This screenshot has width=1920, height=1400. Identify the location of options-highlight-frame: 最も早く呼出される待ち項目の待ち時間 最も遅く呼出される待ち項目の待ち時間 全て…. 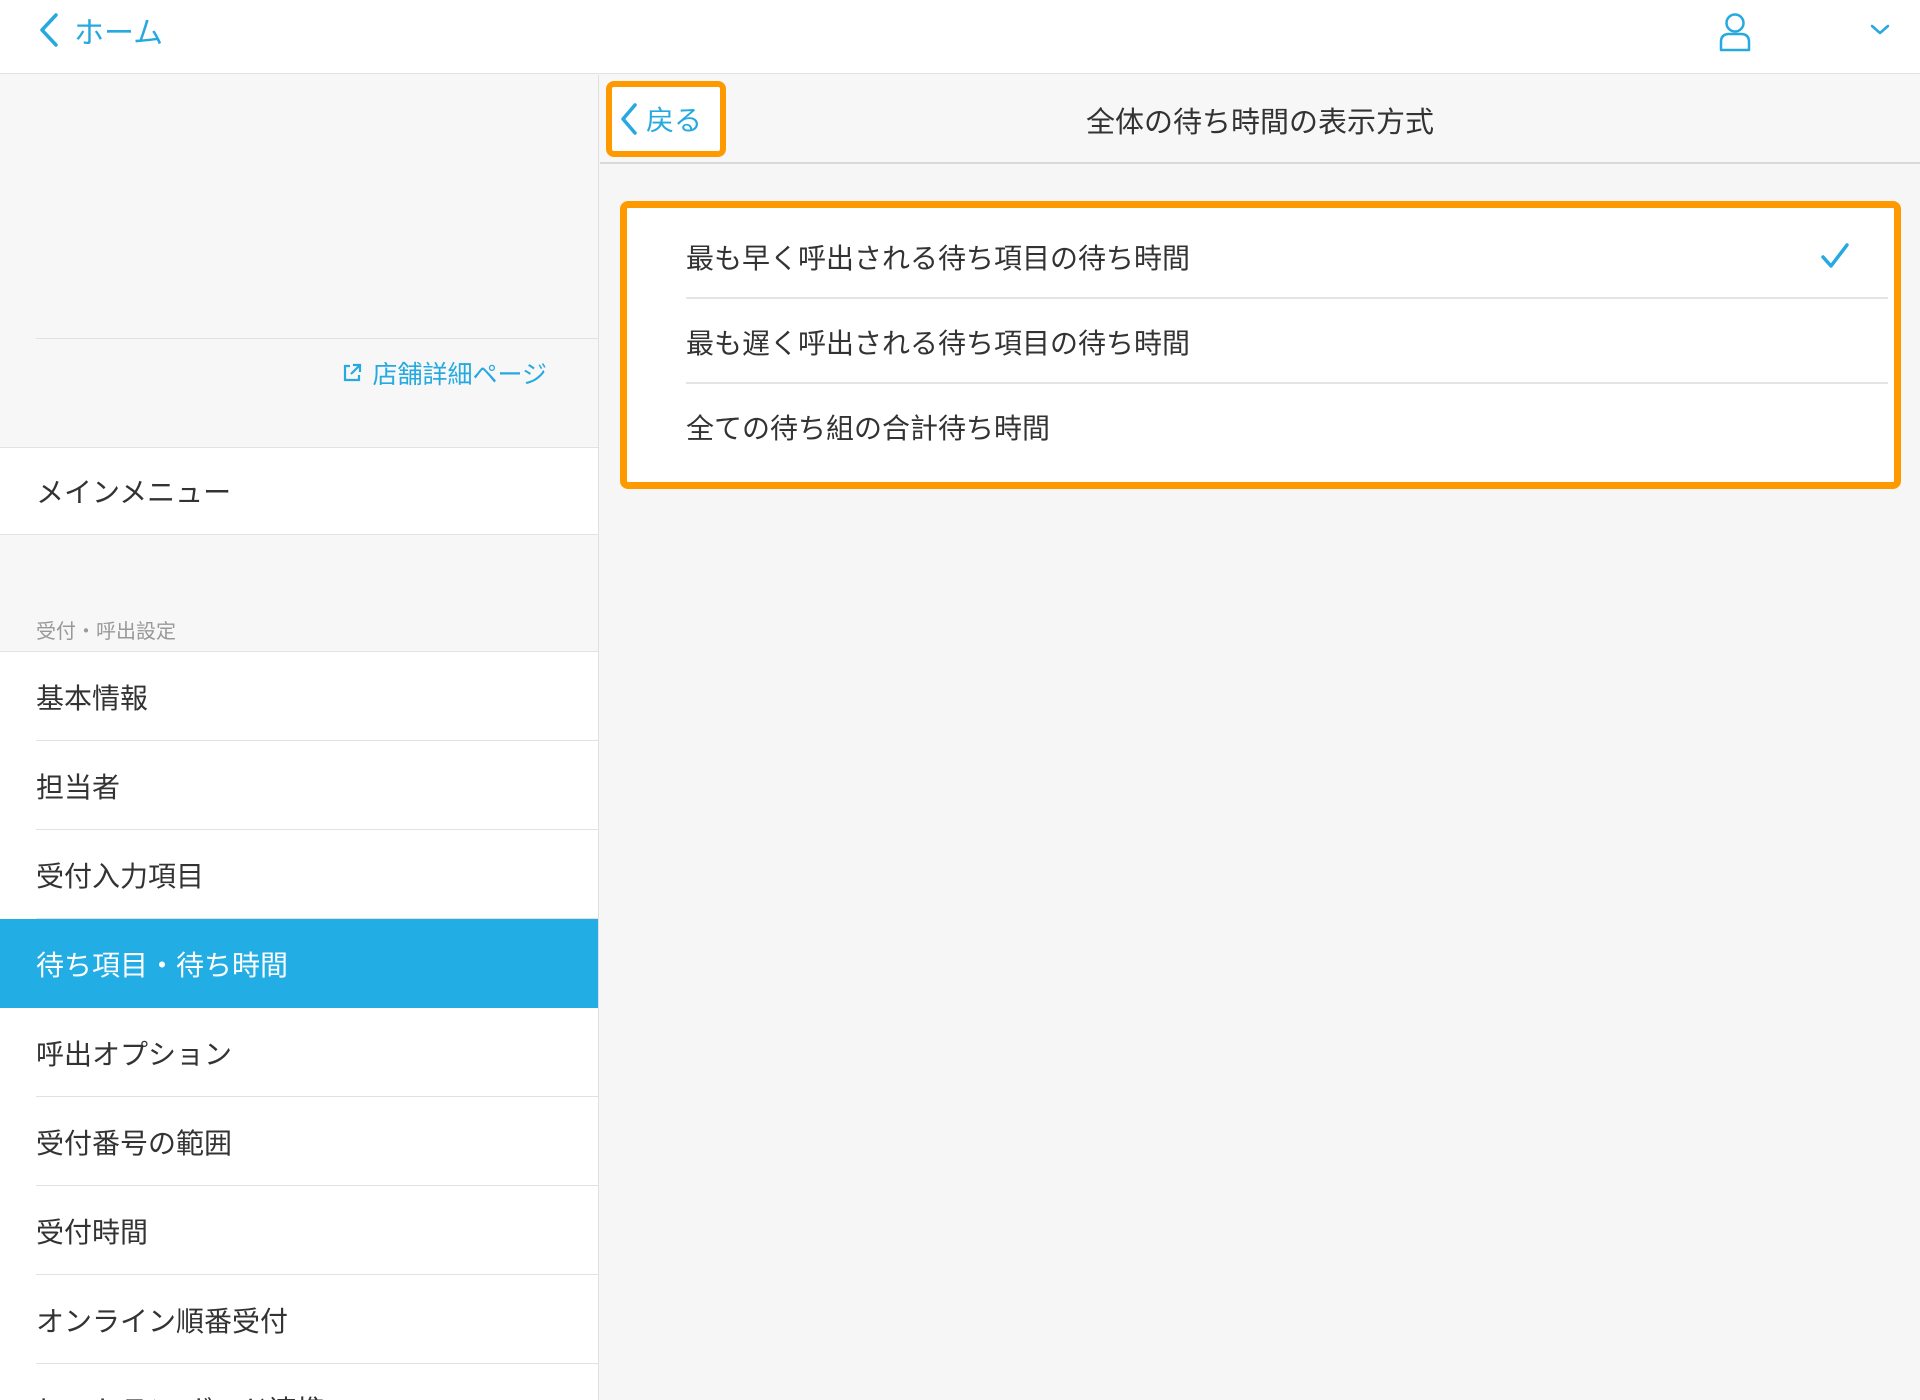
(1260, 345).